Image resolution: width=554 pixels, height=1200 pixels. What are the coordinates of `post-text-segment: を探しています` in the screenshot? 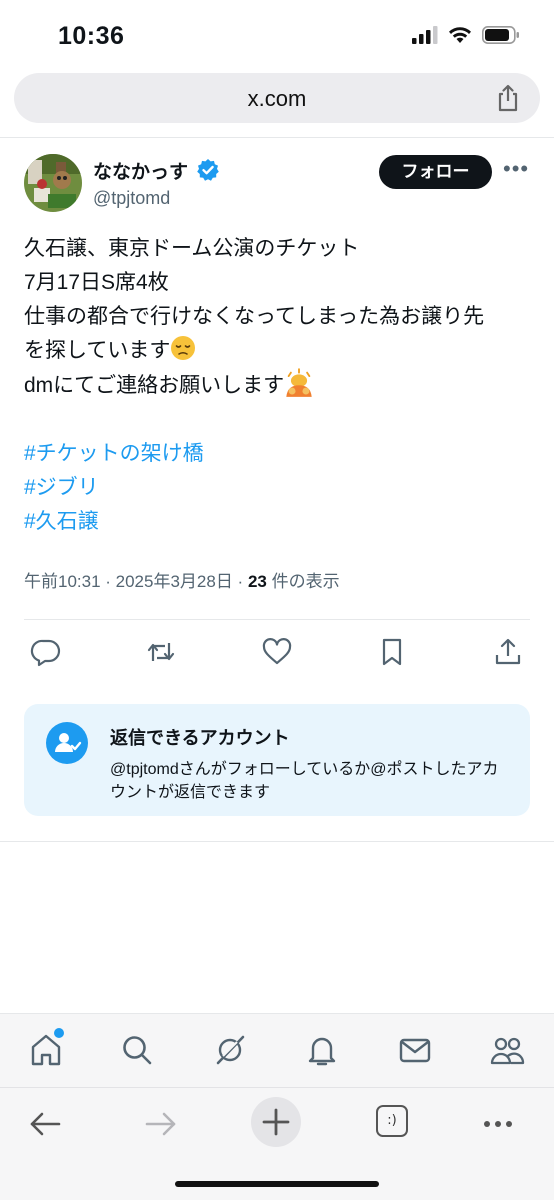 It's located at (97, 350).